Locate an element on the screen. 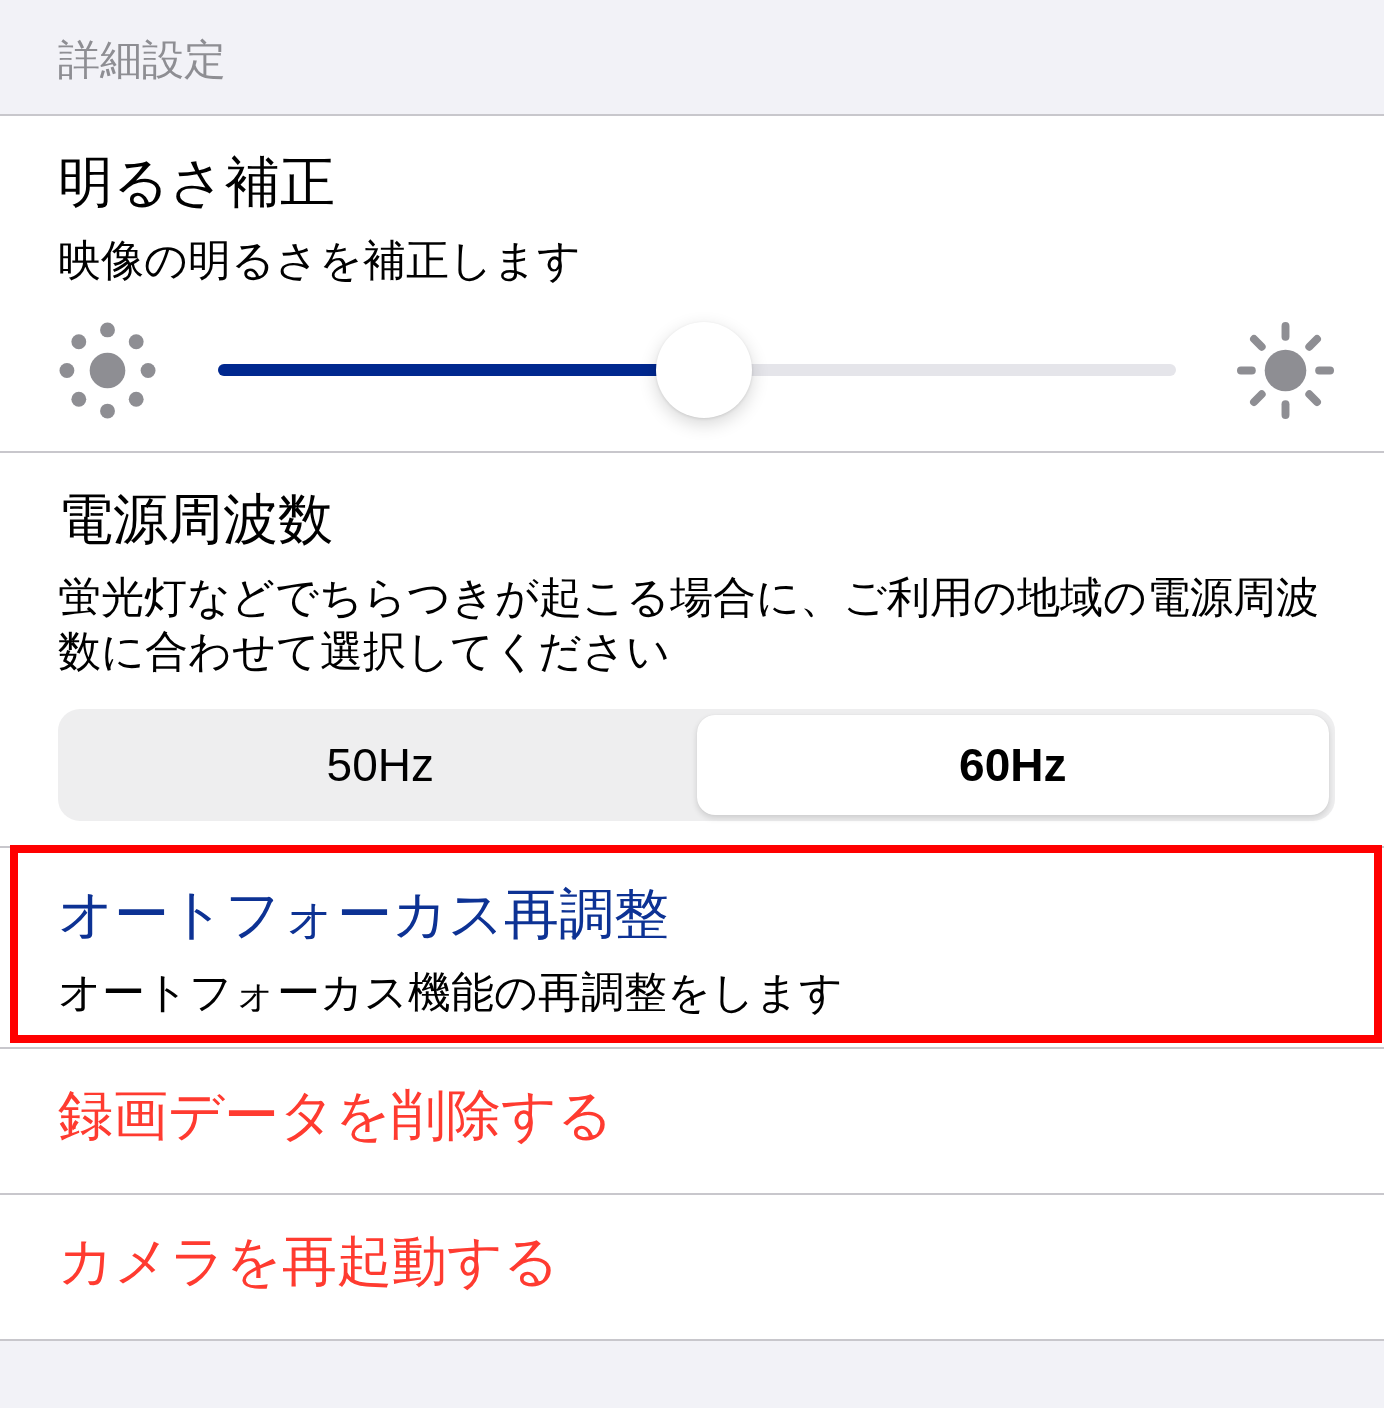 This screenshot has height=1408, width=1384. segment-button: 50Hz is located at coordinates (380, 765).